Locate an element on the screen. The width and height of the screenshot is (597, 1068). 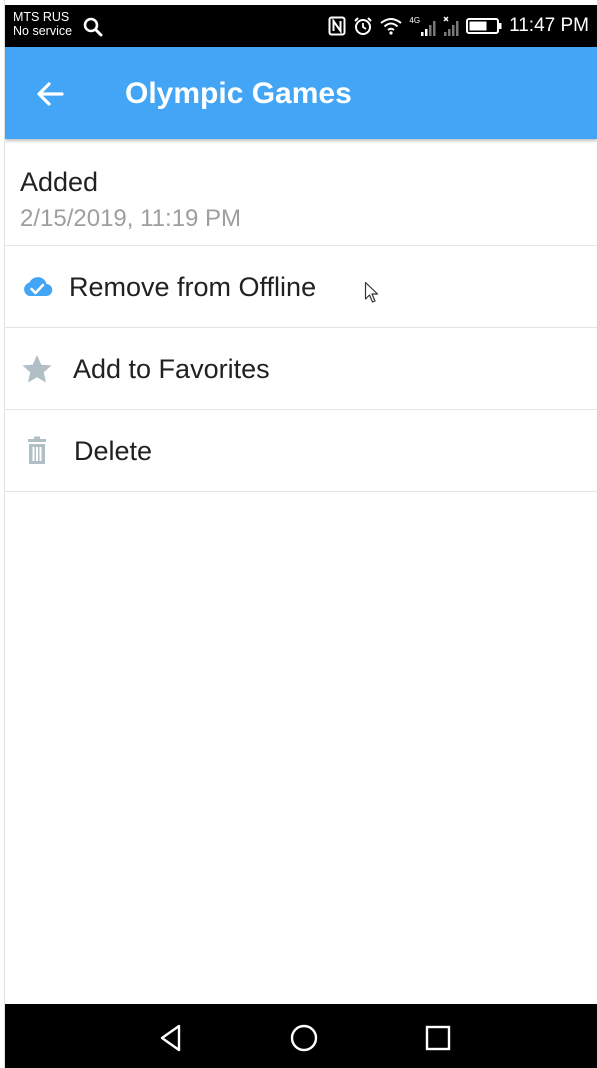
mouse-cursor-icon is located at coordinates (371, 292).